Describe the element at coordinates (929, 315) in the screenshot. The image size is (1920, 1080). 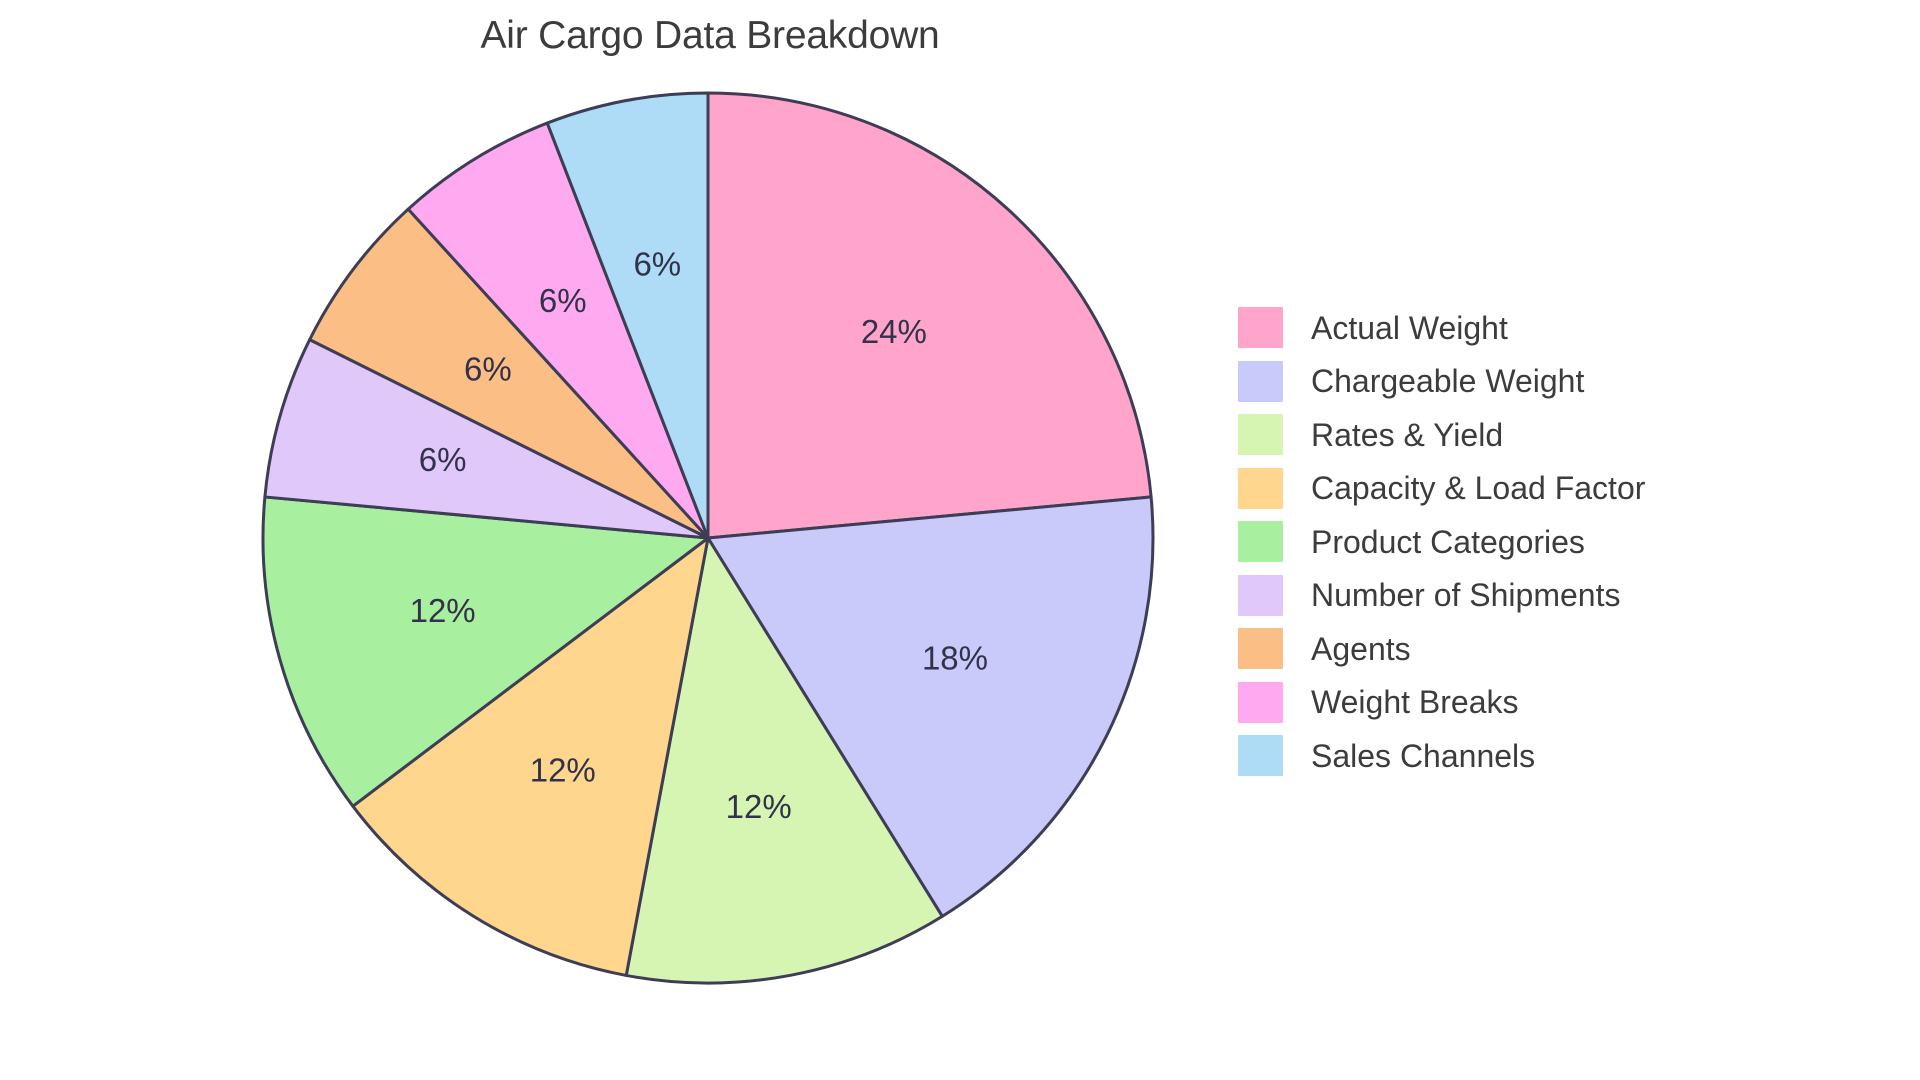
I see `pie-slice` at that location.